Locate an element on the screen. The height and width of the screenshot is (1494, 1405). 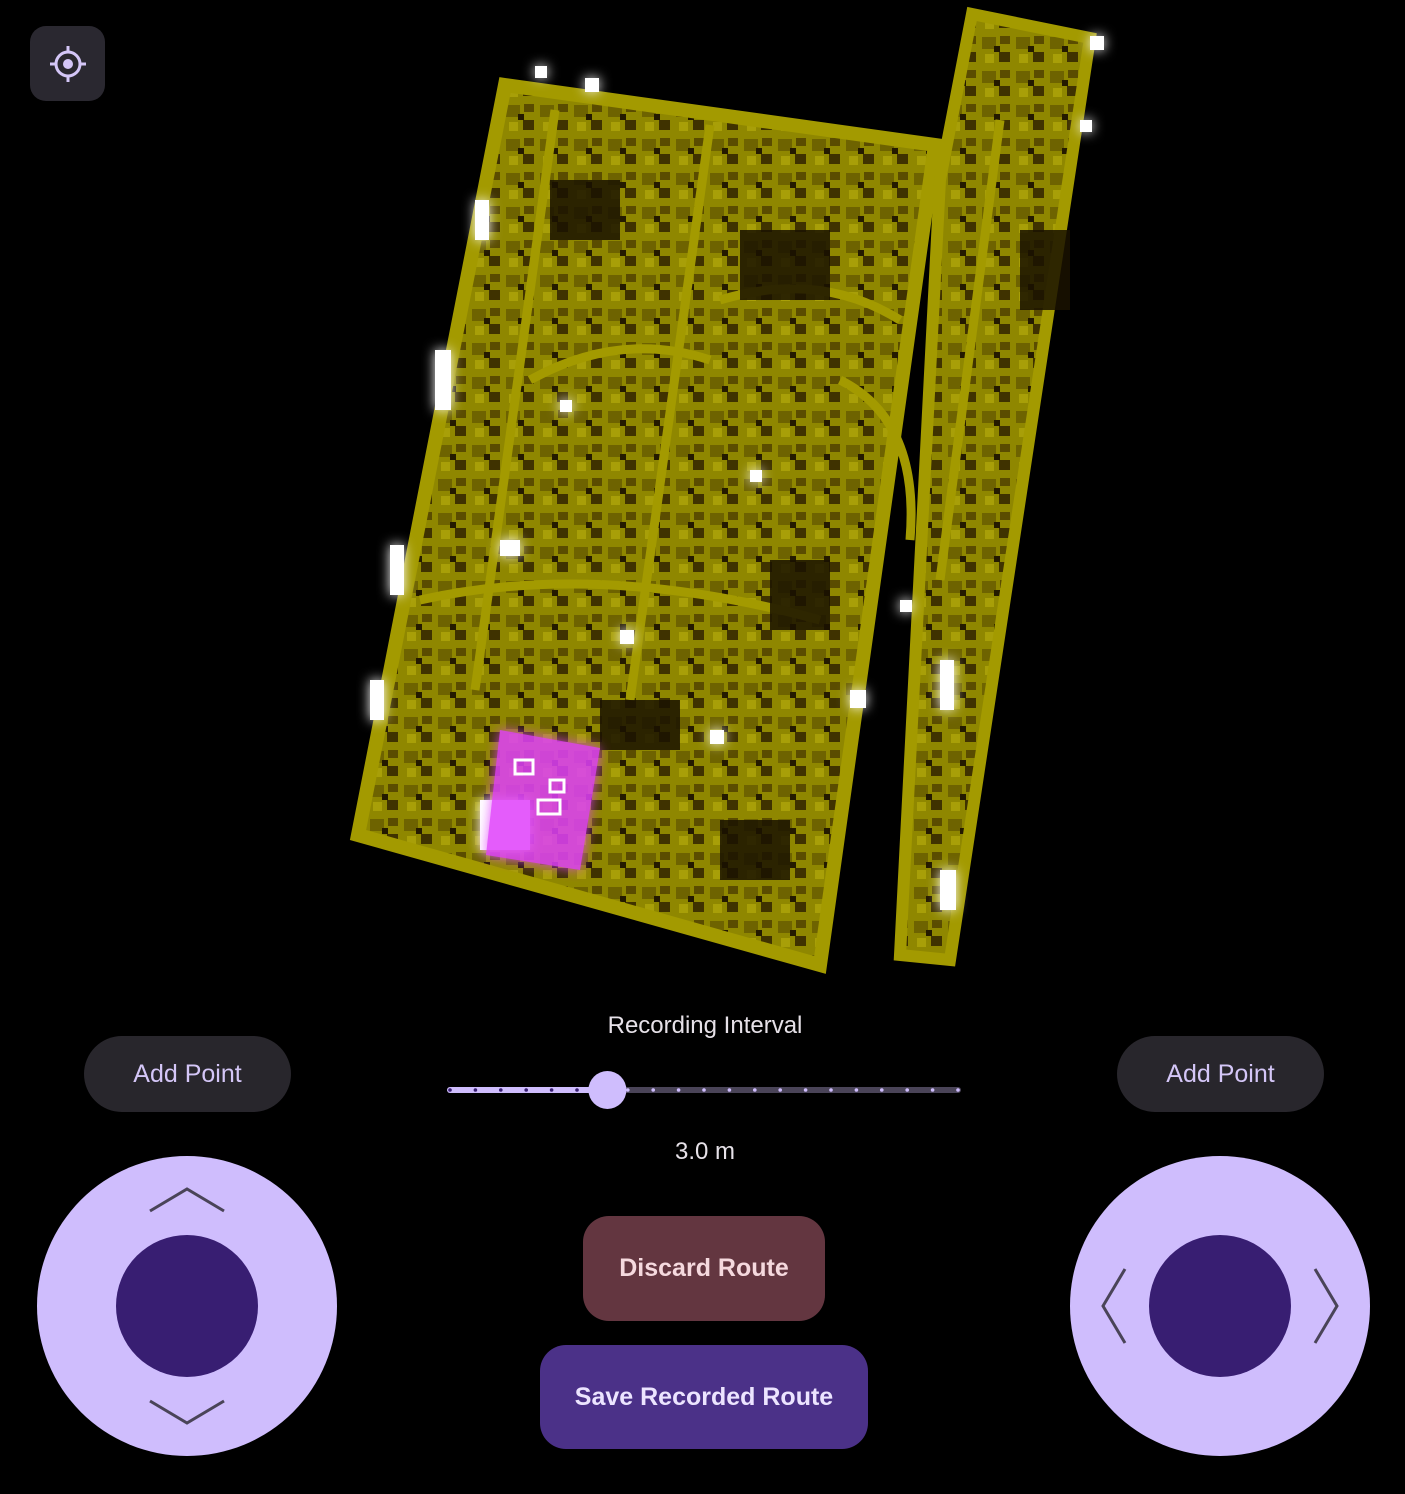
discard-route-button: Discard Route is located at coordinates (704, 1268).